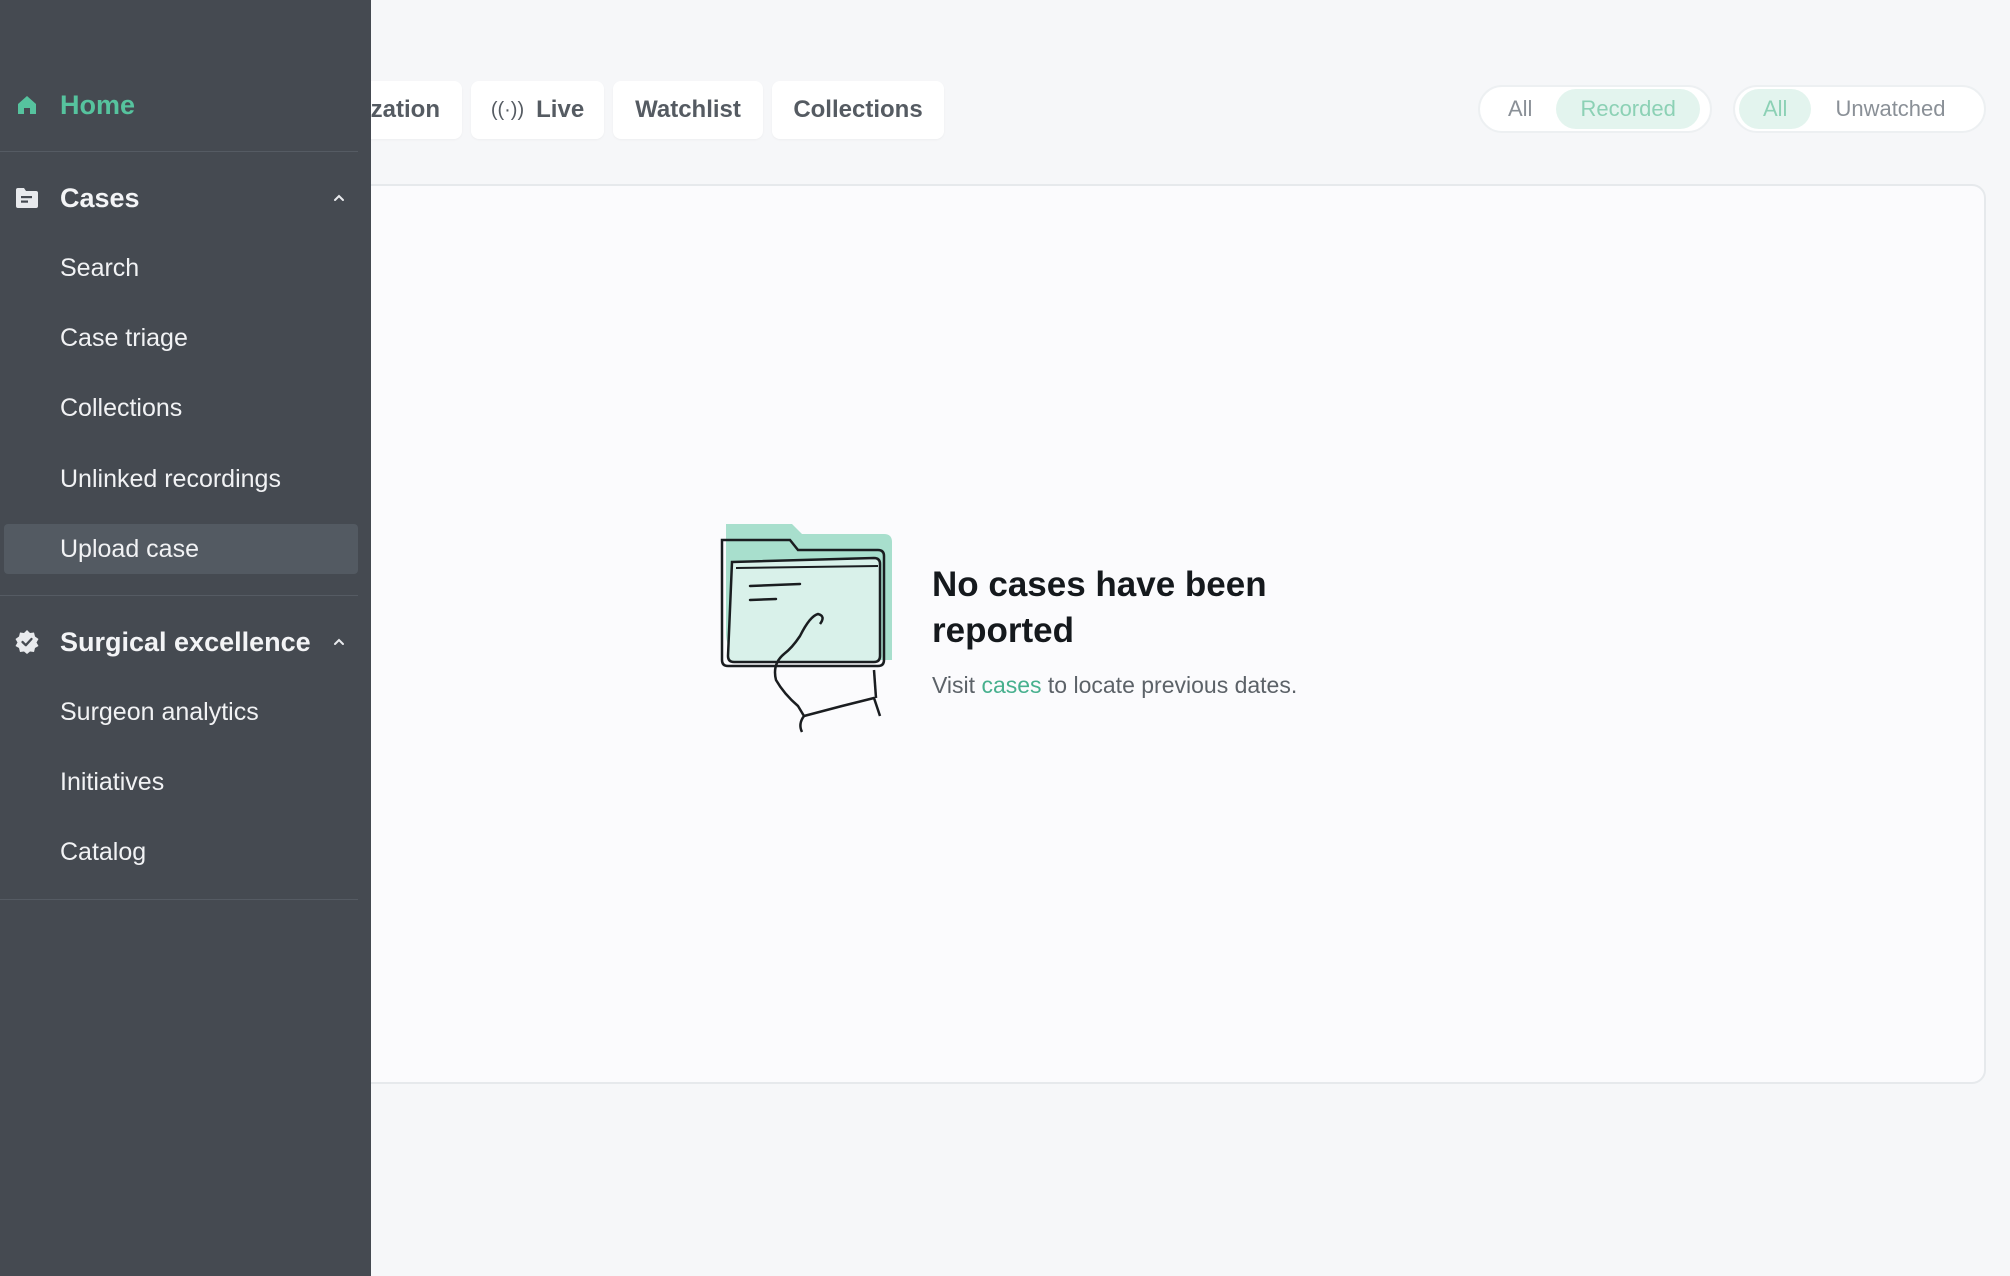 The width and height of the screenshot is (2010, 1276). What do you see at coordinates (185, 268) in the screenshot?
I see `sidebar-item-search: Search` at bounding box center [185, 268].